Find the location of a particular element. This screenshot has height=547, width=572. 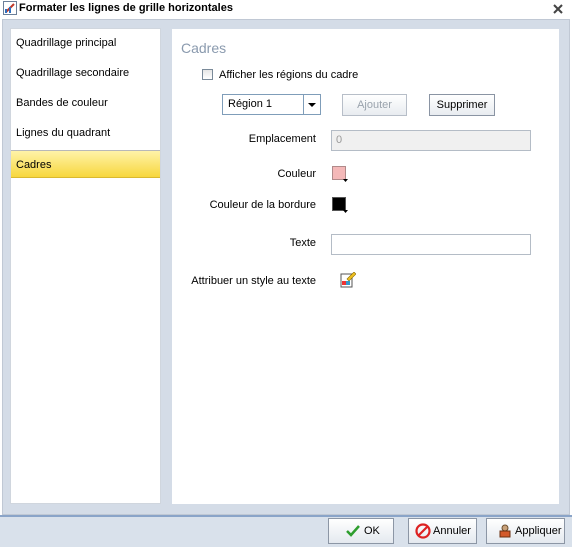

border-color-label: Couleur de la bordure is located at coordinates (262, 205).